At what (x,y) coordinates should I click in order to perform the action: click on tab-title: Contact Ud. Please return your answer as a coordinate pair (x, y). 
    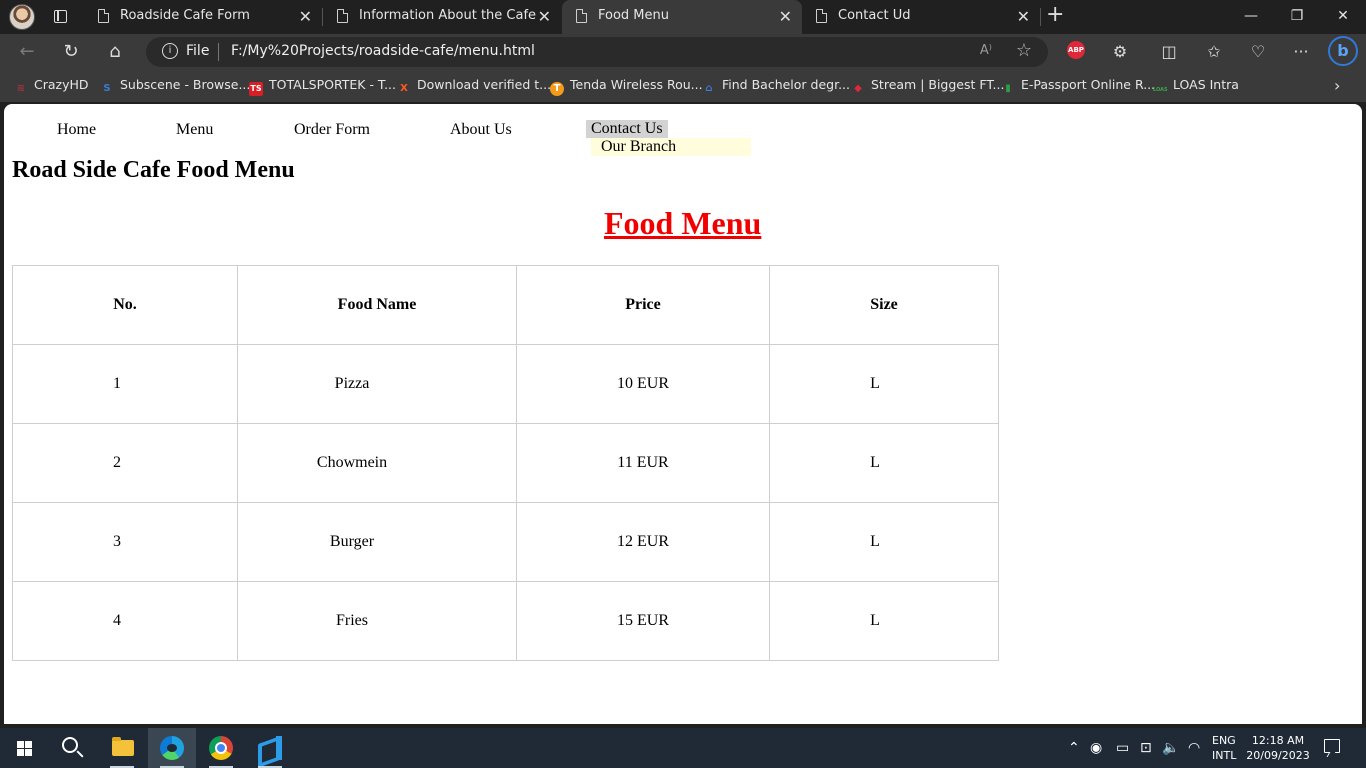
    Looking at the image, I should click on (874, 15).